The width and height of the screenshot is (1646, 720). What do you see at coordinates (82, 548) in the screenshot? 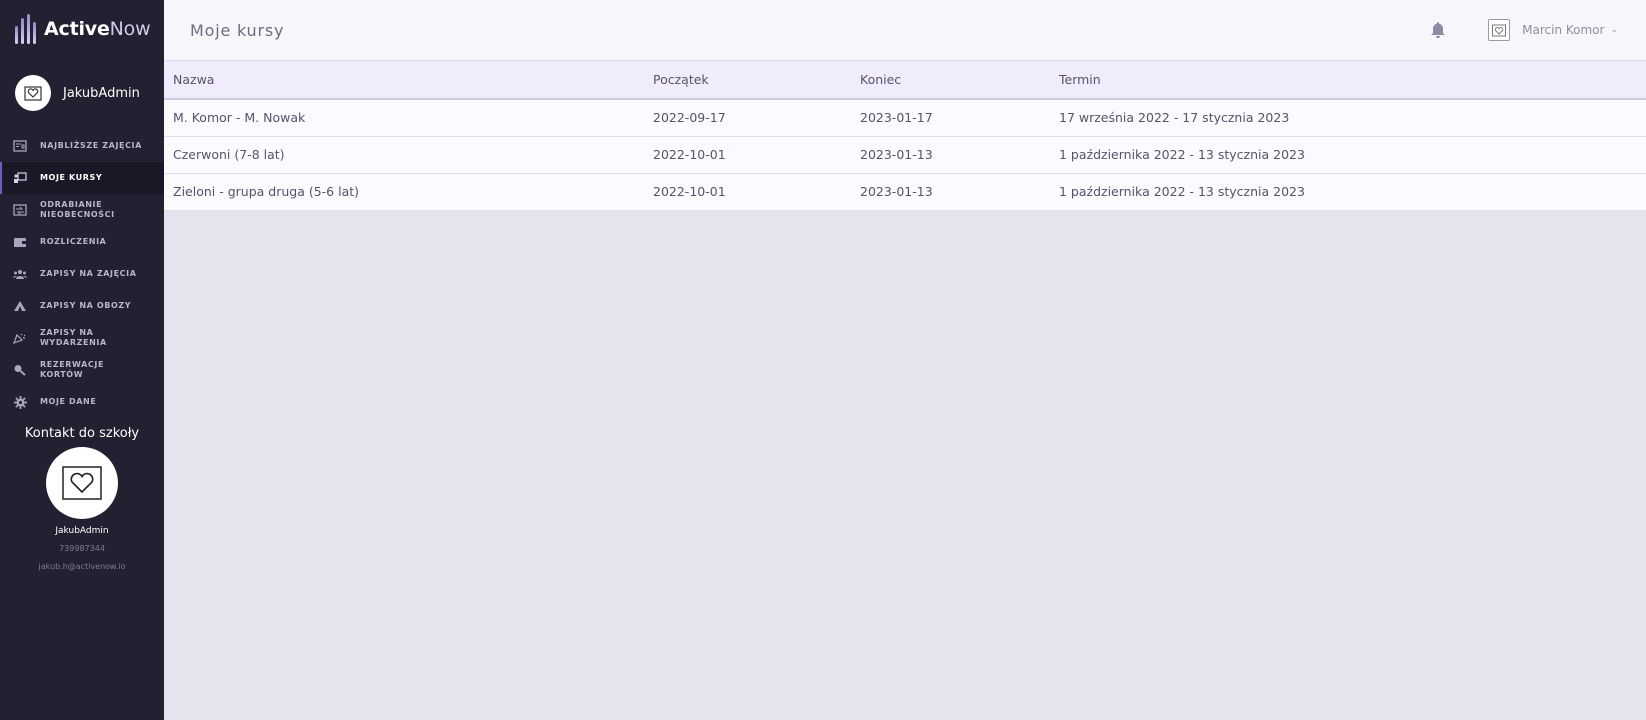
I see `contact-phone: 739987344` at bounding box center [82, 548].